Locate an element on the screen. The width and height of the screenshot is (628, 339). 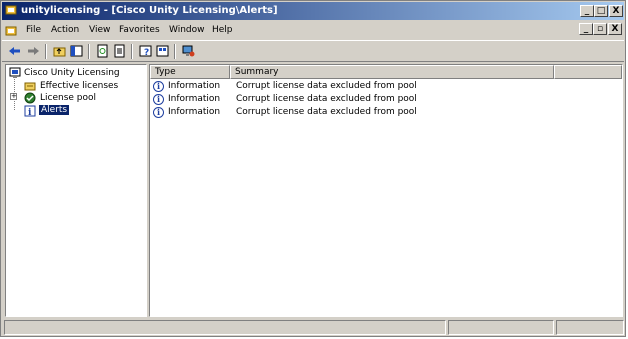
tree-item-alerts: Alerts is located at coordinates (54, 110).